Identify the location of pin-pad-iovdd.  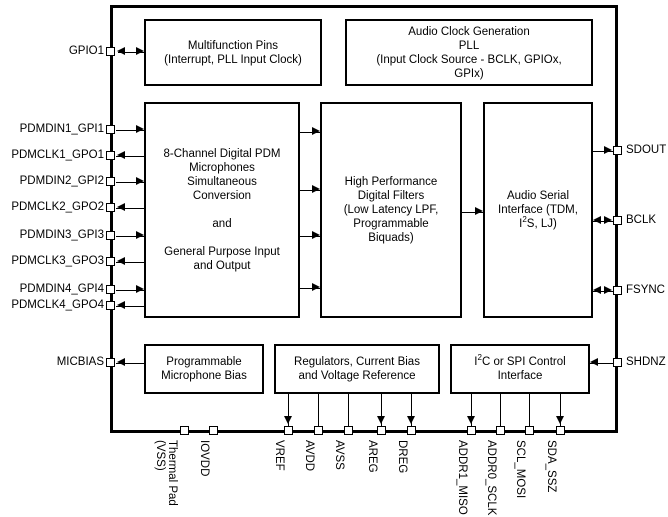
(213, 430).